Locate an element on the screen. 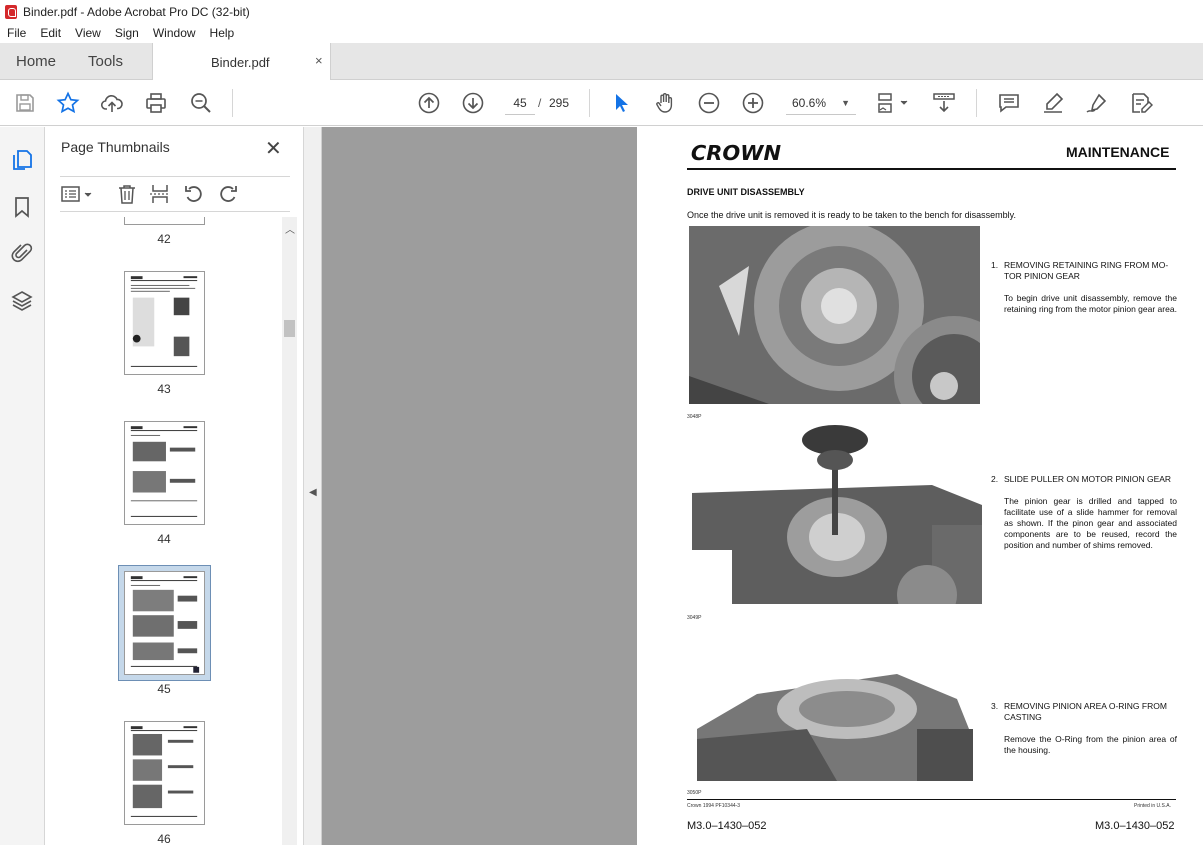 Image resolution: width=1203 pixels, height=845 pixels. footer-rule is located at coordinates (931, 799).